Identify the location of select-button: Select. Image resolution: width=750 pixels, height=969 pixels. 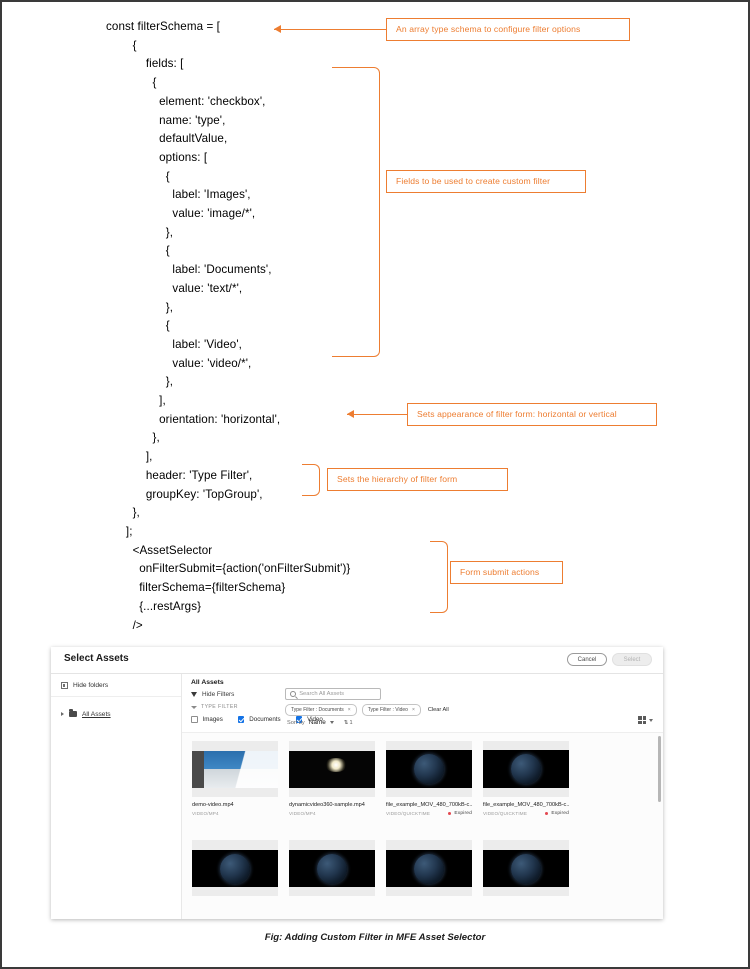
(632, 659).